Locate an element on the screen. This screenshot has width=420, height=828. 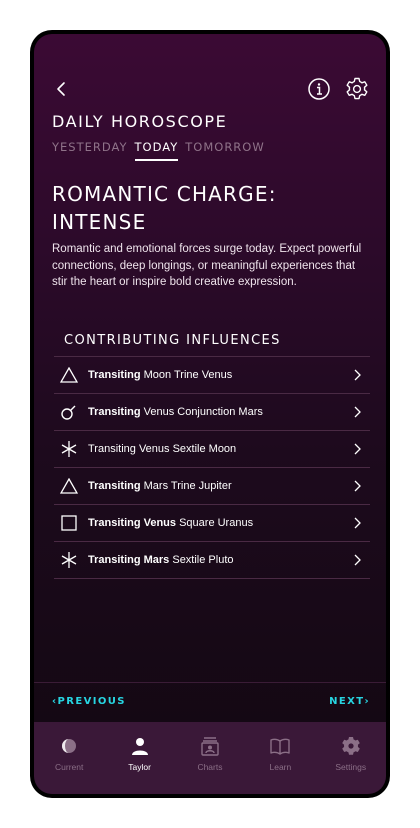
horoscope-headline: ROMANTIC CHARGE: INTENSE is located at coordinates (164, 208).